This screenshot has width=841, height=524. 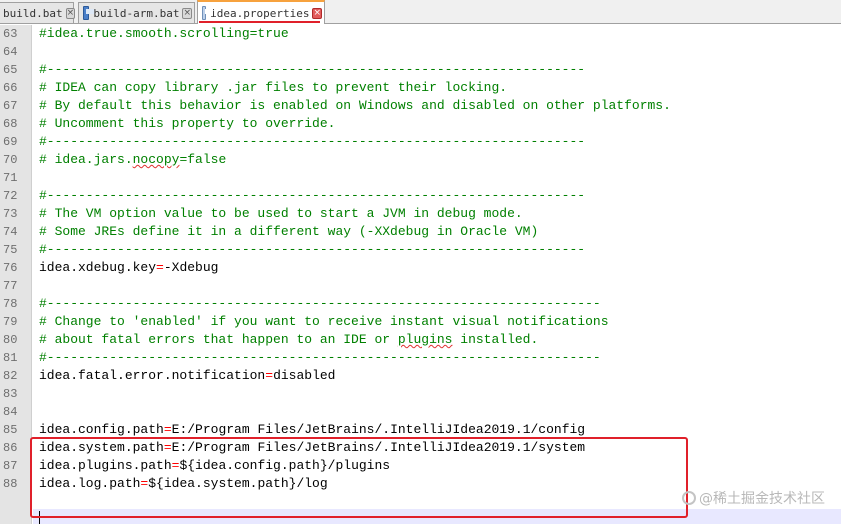 What do you see at coordinates (187, 124) in the screenshot?
I see `line-text: # Uncomment this property to override.` at bounding box center [187, 124].